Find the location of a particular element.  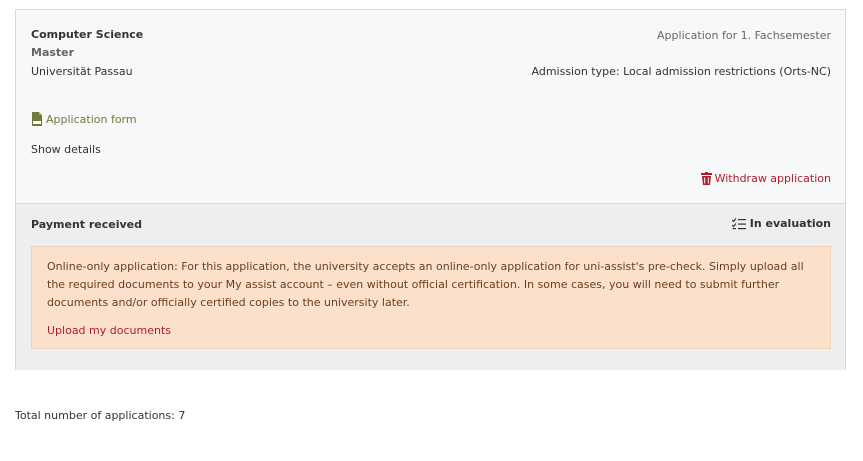

application-form-link: Application form is located at coordinates (84, 119).